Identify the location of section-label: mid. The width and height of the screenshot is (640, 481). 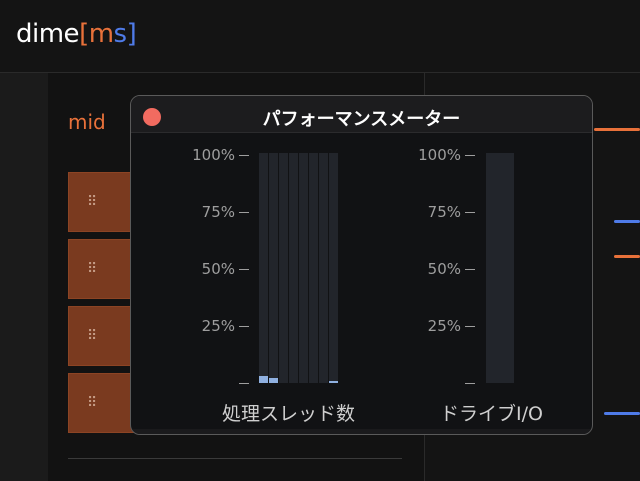
(87, 122).